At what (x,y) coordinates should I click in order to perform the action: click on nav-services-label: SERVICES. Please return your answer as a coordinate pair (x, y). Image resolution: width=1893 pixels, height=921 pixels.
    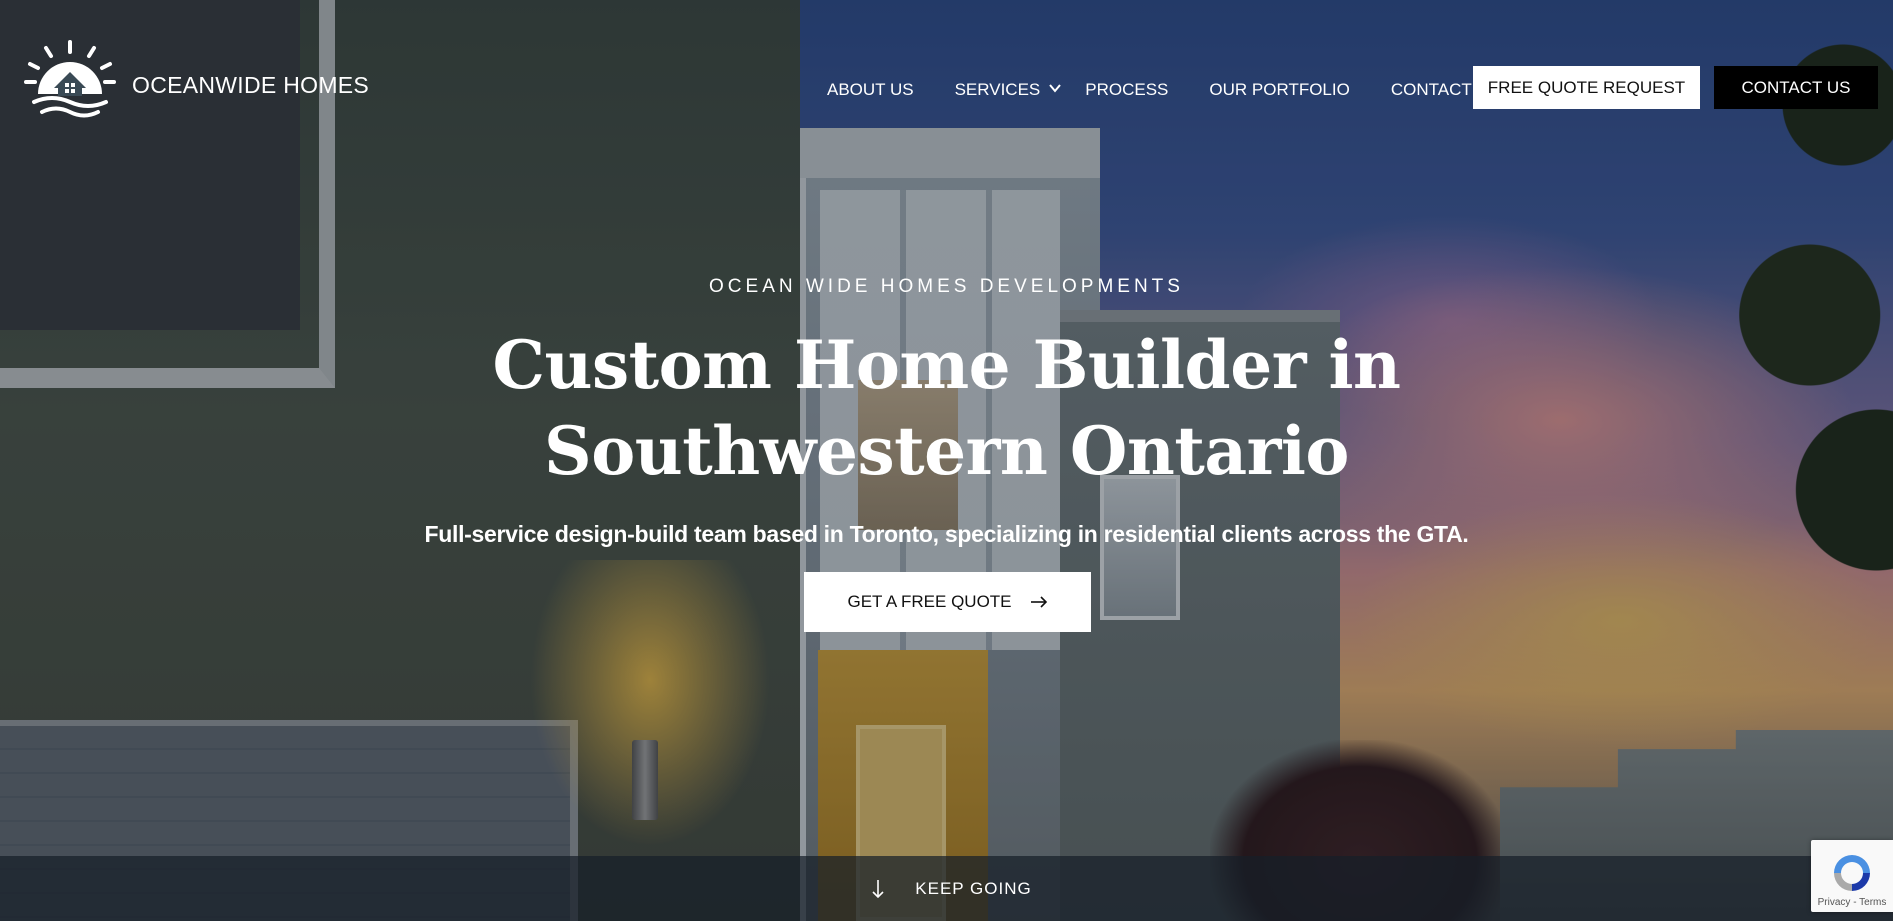
    Looking at the image, I should click on (997, 89).